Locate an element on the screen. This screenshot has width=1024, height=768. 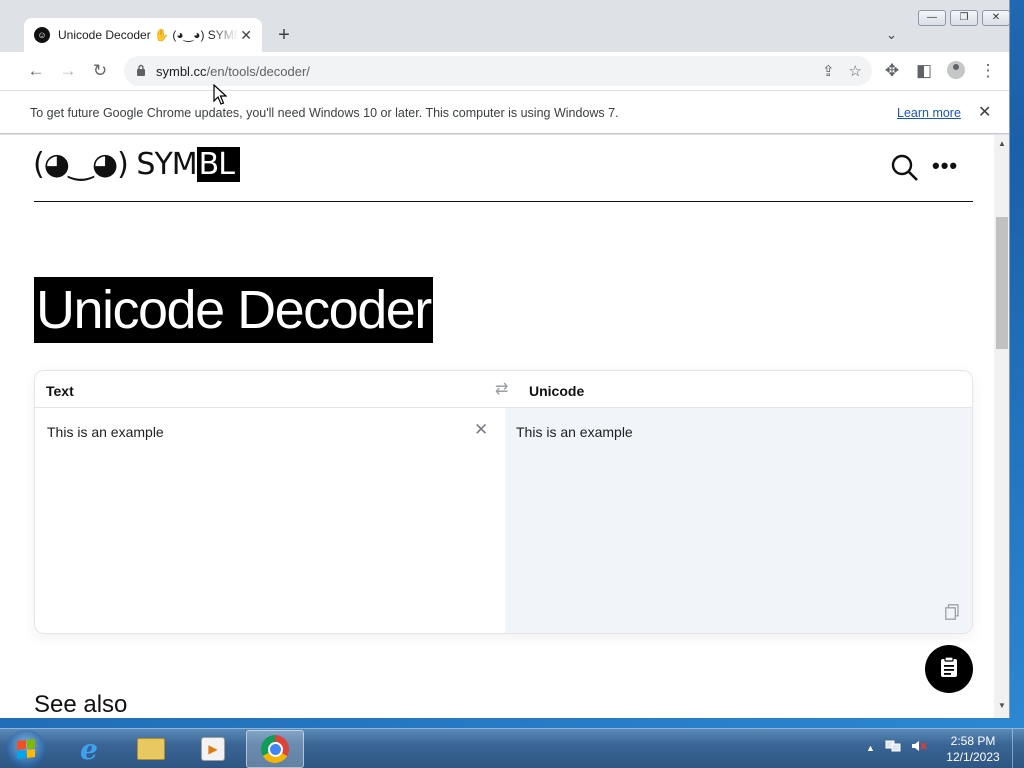
tab-title: Unicode Decoder ✋ (◕‿◕) SYMBL is located at coordinates (148, 35).